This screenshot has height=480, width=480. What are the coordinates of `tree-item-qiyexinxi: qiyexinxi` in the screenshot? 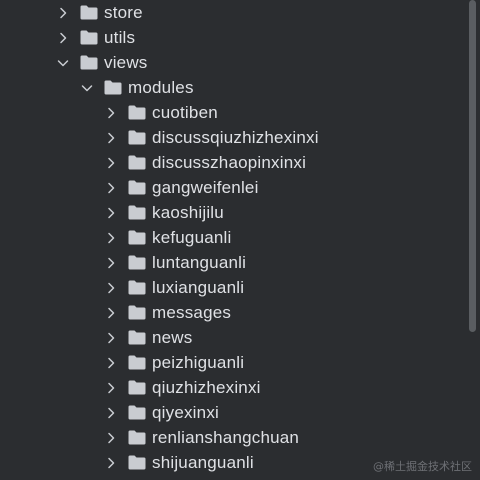 It's located at (240, 412).